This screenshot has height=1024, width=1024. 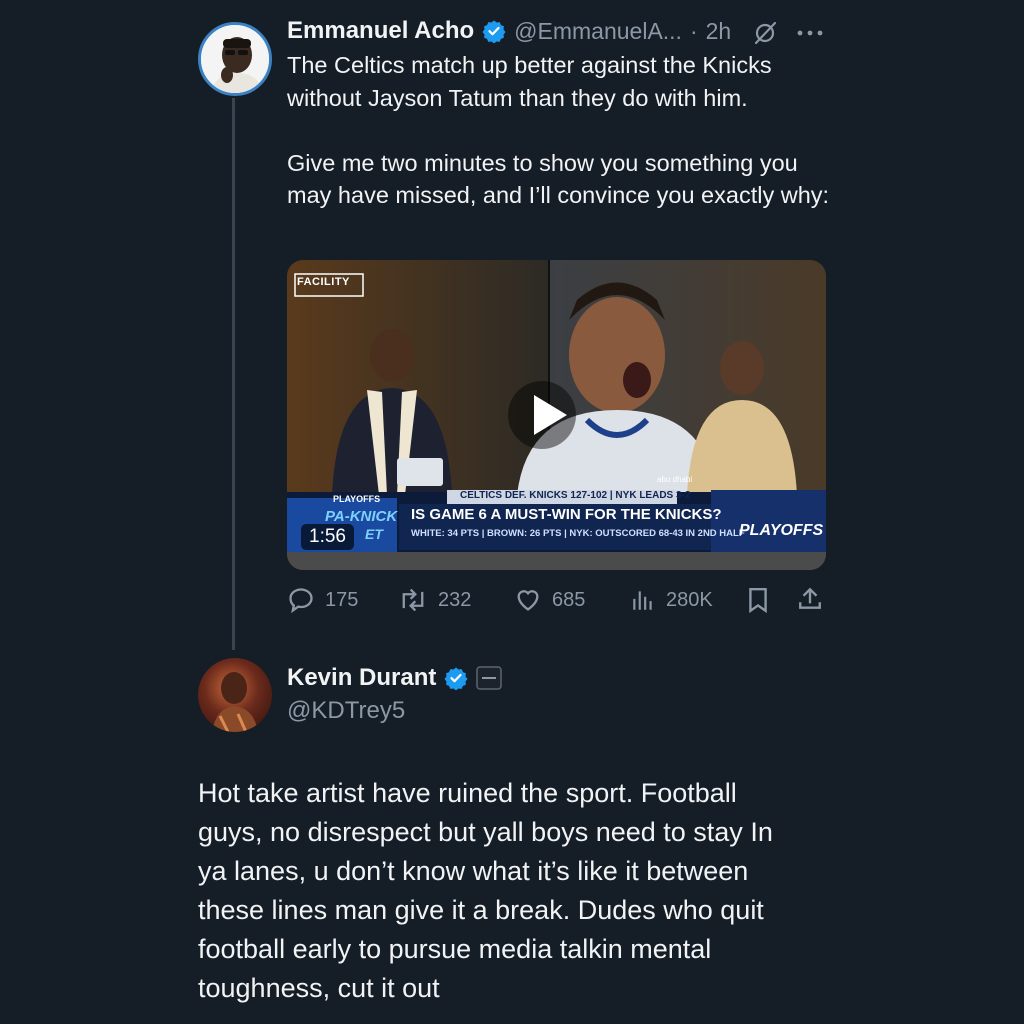 I want to click on repost-count: 232, so click(x=455, y=599).